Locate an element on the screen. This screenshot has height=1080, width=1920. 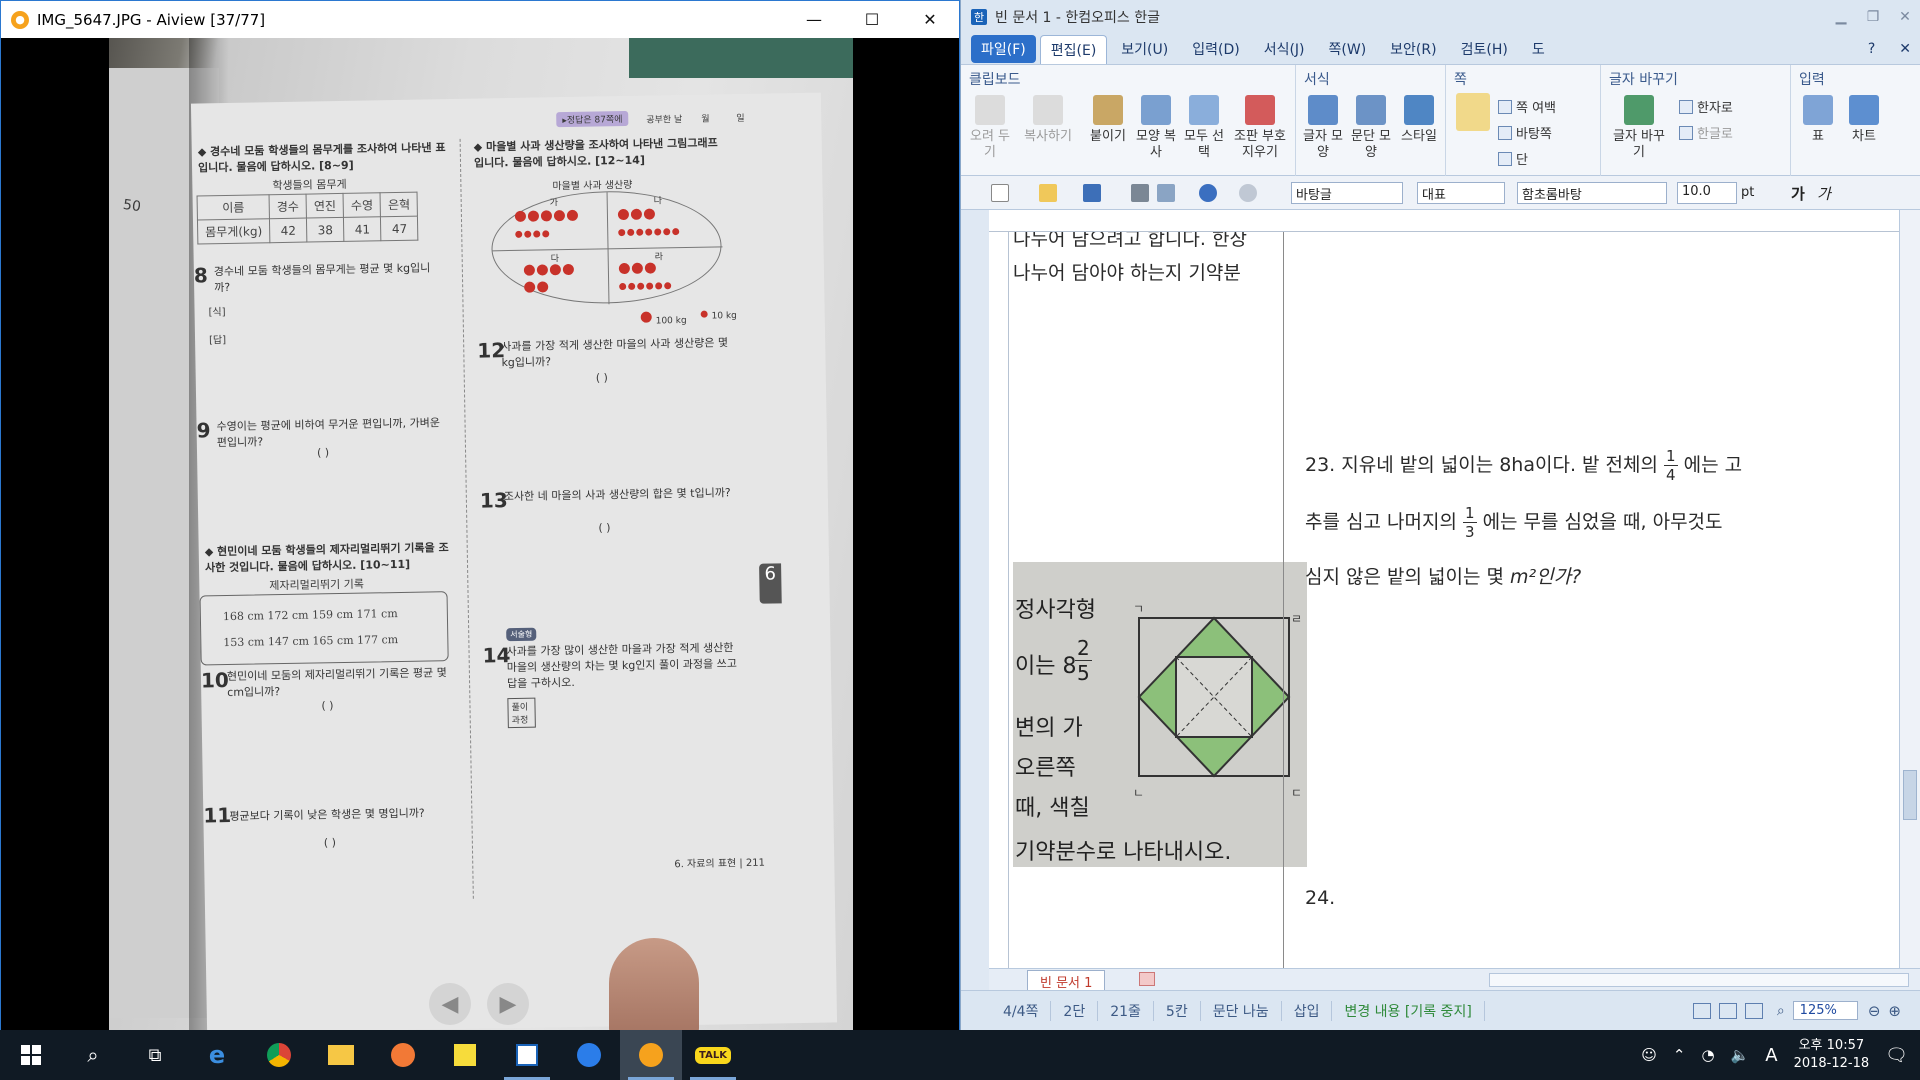
master-page-button: 바탕쪽 is located at coordinates (1525, 132).